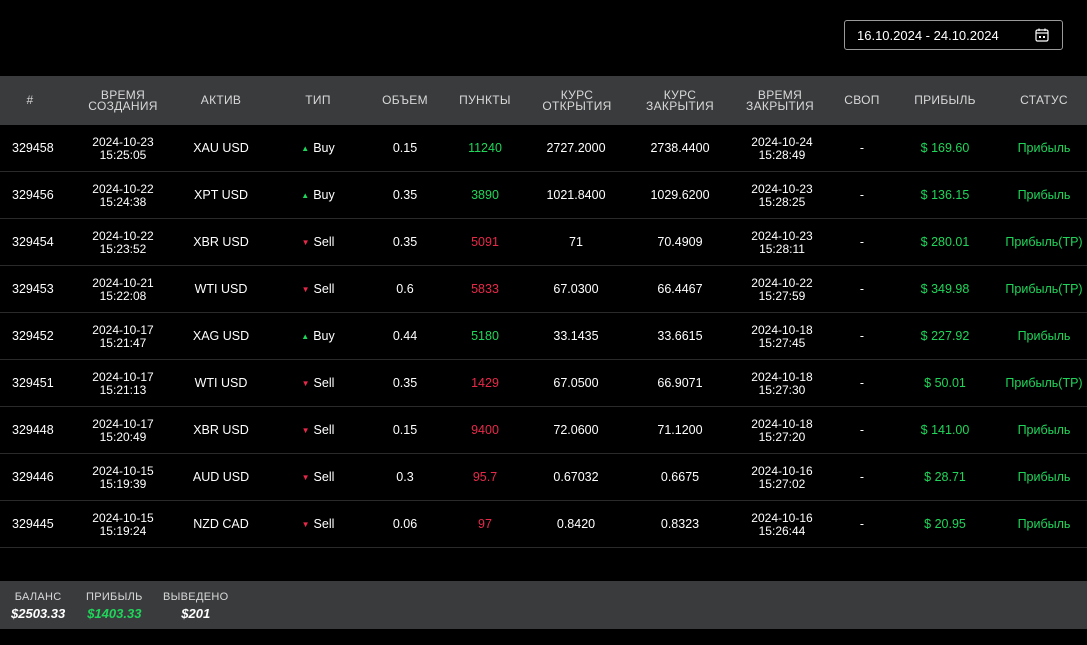 The height and width of the screenshot is (645, 1087). I want to click on trade-id: 329448, so click(33, 430).